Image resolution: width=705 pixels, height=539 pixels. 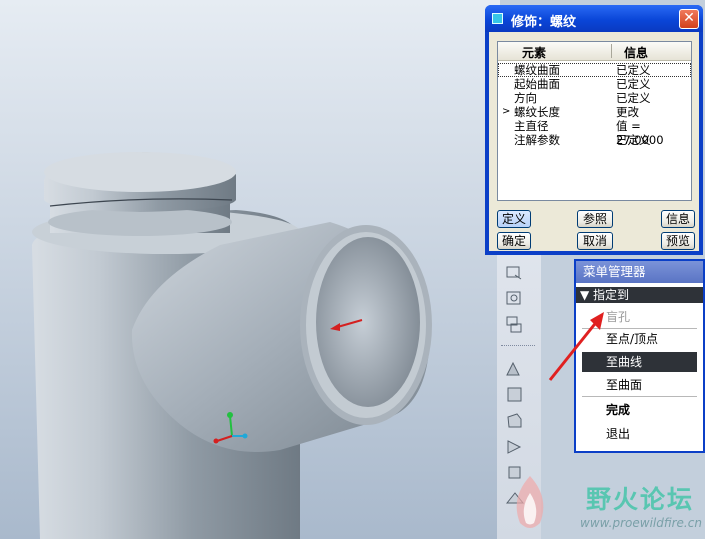 What do you see at coordinates (537, 70) in the screenshot?
I see `row-element: 螺纹曲面` at bounding box center [537, 70].